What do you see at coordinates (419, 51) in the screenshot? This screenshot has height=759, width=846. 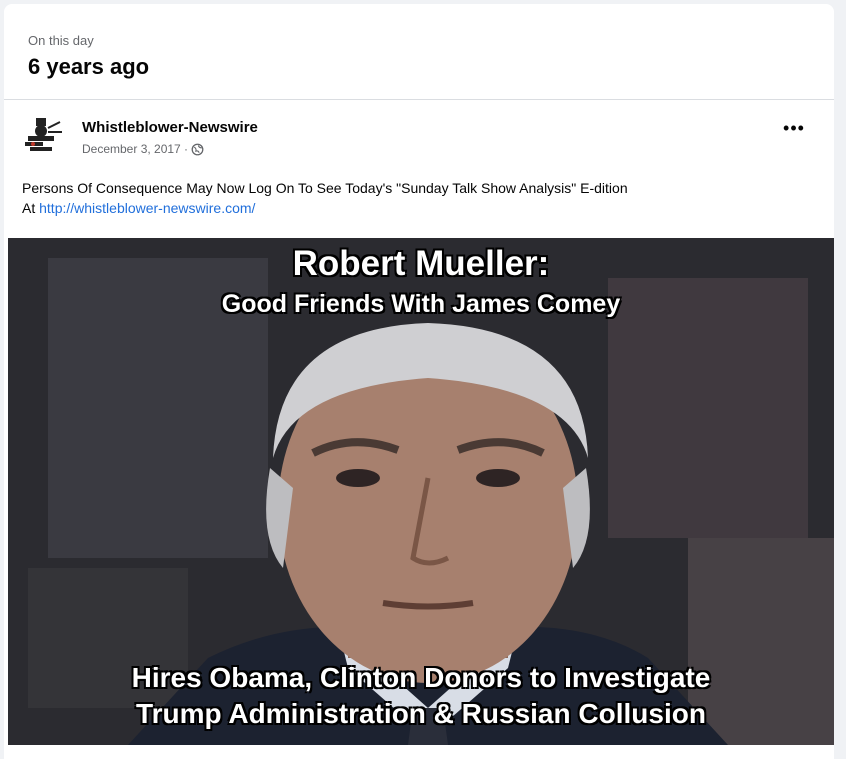 I see `memory-card: On this day 6 years ago` at bounding box center [419, 51].